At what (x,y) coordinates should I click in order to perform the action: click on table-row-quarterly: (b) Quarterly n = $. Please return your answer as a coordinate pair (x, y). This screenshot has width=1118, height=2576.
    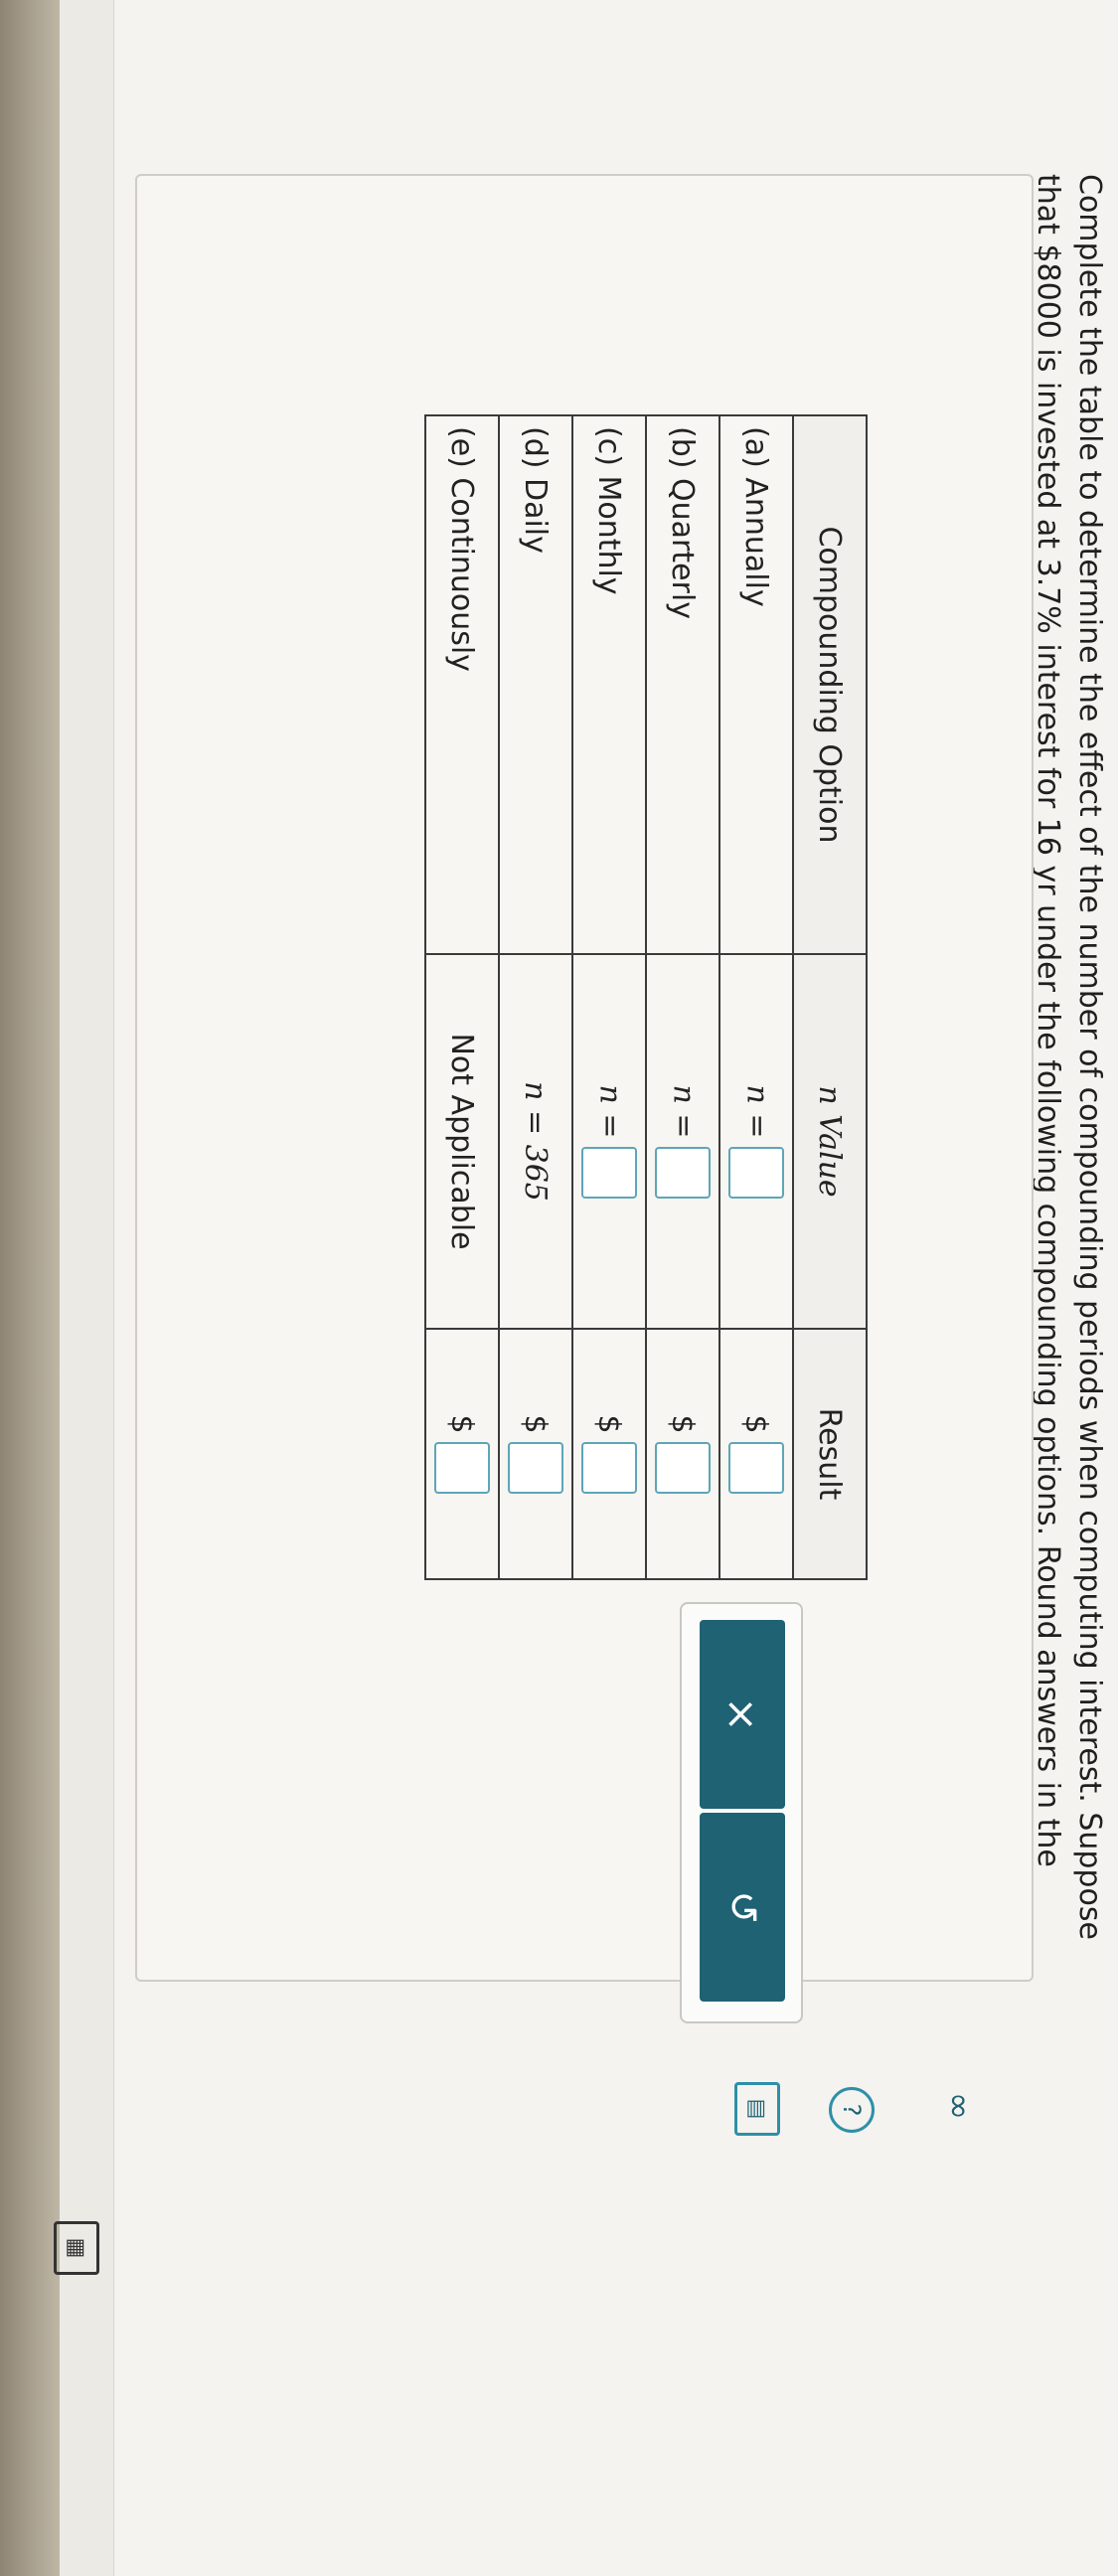
    Looking at the image, I should click on (683, 997).